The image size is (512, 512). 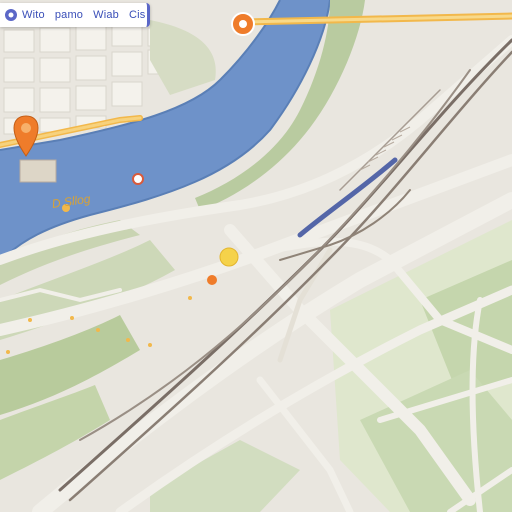 I want to click on map-label-bar: Wito pamo Wiab Cis, so click(x=75, y=15).